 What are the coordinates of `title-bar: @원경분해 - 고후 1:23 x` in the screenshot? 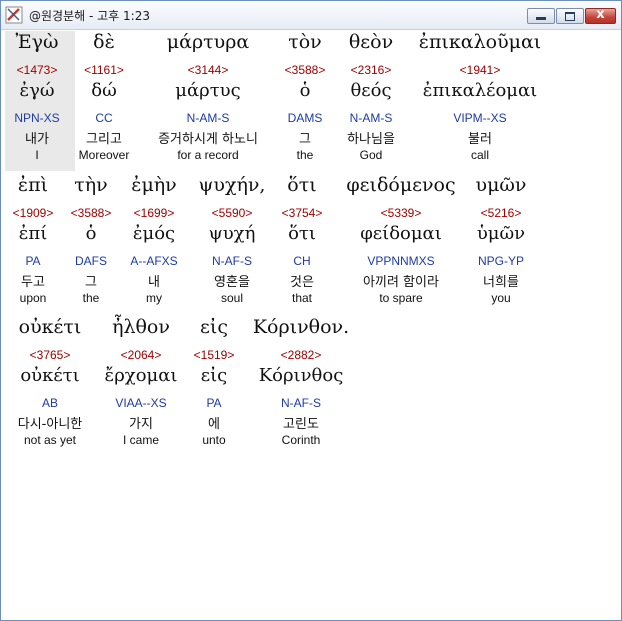 It's located at (311, 15).